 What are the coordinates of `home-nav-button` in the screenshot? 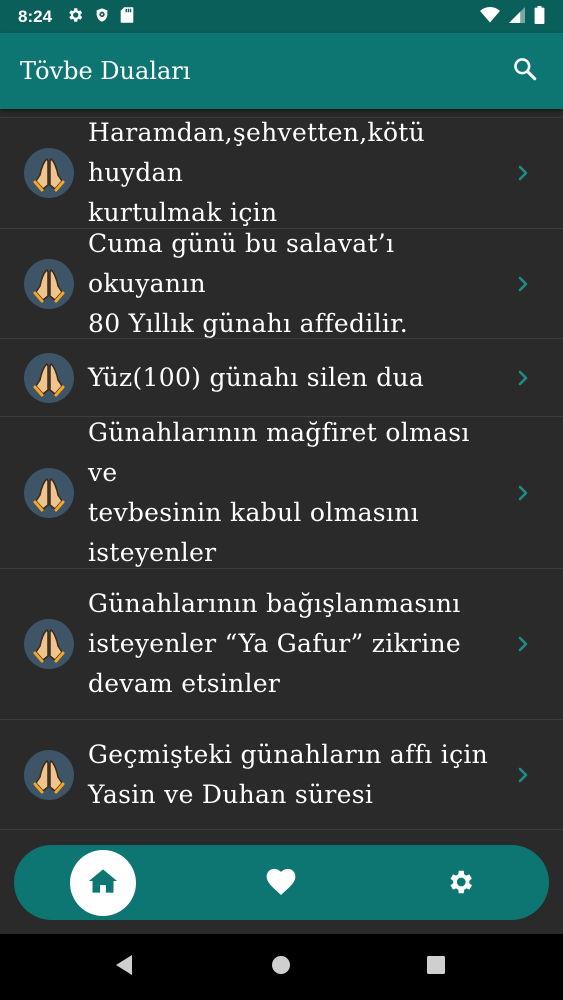 It's located at (281, 967).